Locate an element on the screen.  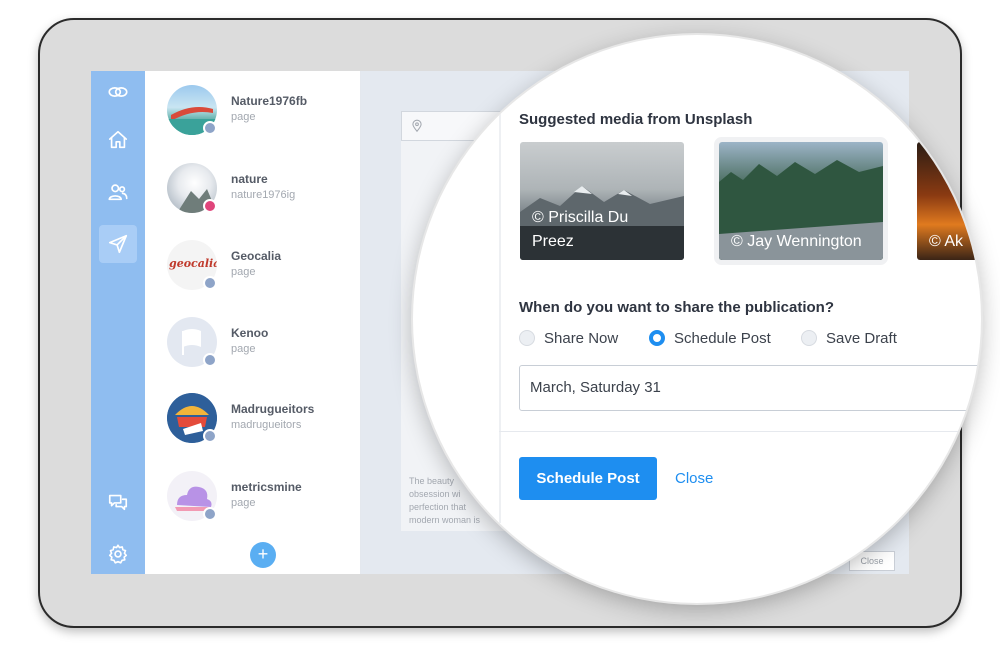
radio-label: Share Now is located at coordinates (581, 338).